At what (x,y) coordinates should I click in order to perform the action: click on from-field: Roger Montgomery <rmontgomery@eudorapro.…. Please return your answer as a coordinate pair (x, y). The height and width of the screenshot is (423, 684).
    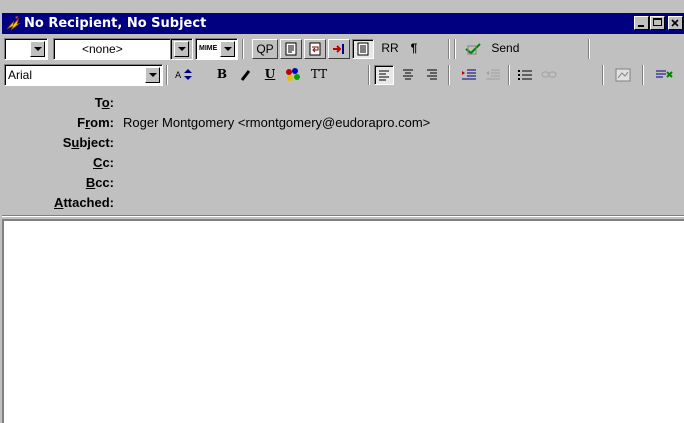
    Looking at the image, I should click on (276, 122).